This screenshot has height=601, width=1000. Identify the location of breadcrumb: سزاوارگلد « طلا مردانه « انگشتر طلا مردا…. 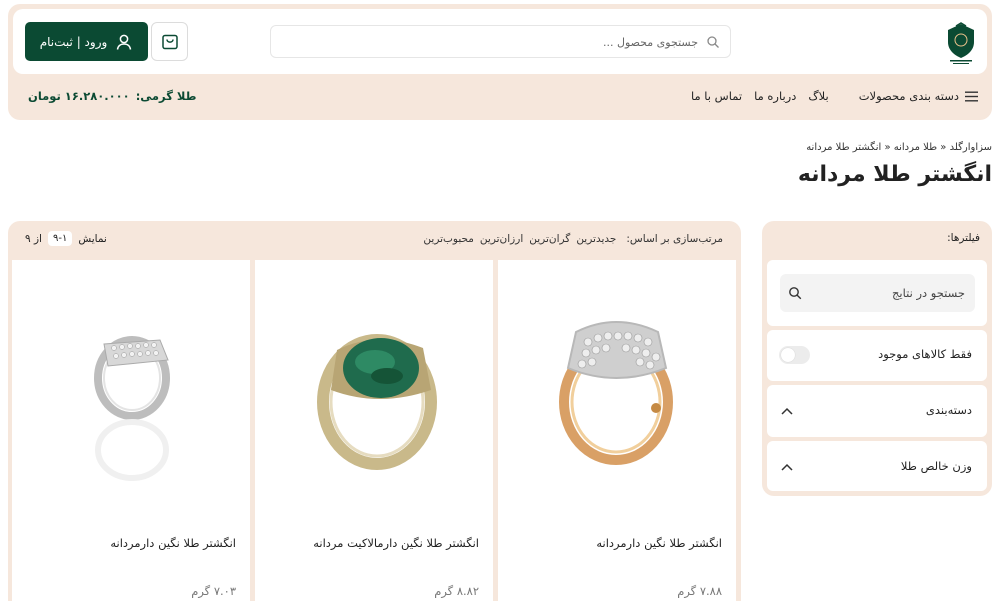
(899, 147).